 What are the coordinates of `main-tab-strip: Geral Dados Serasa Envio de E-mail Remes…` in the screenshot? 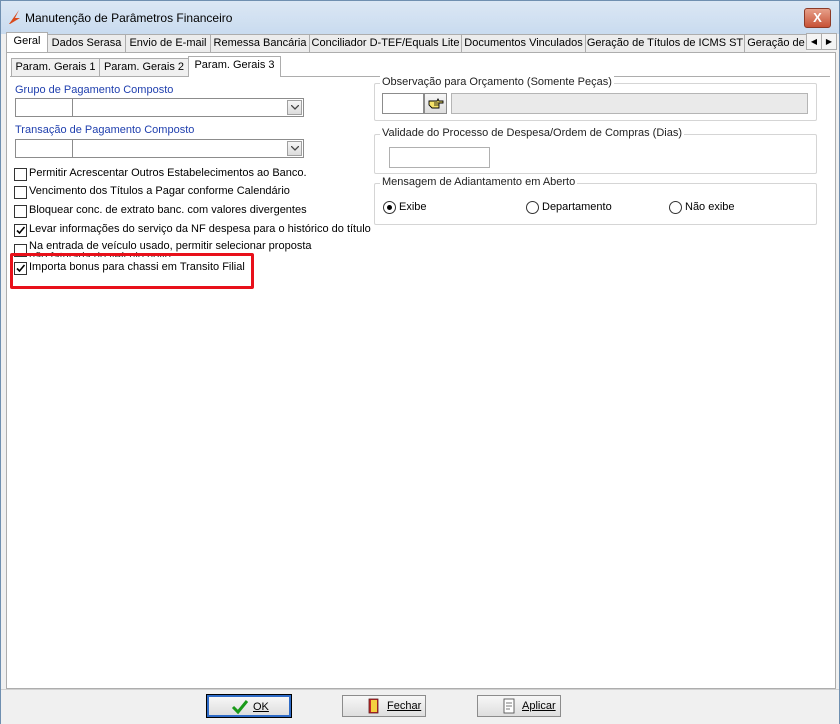 It's located at (406, 42).